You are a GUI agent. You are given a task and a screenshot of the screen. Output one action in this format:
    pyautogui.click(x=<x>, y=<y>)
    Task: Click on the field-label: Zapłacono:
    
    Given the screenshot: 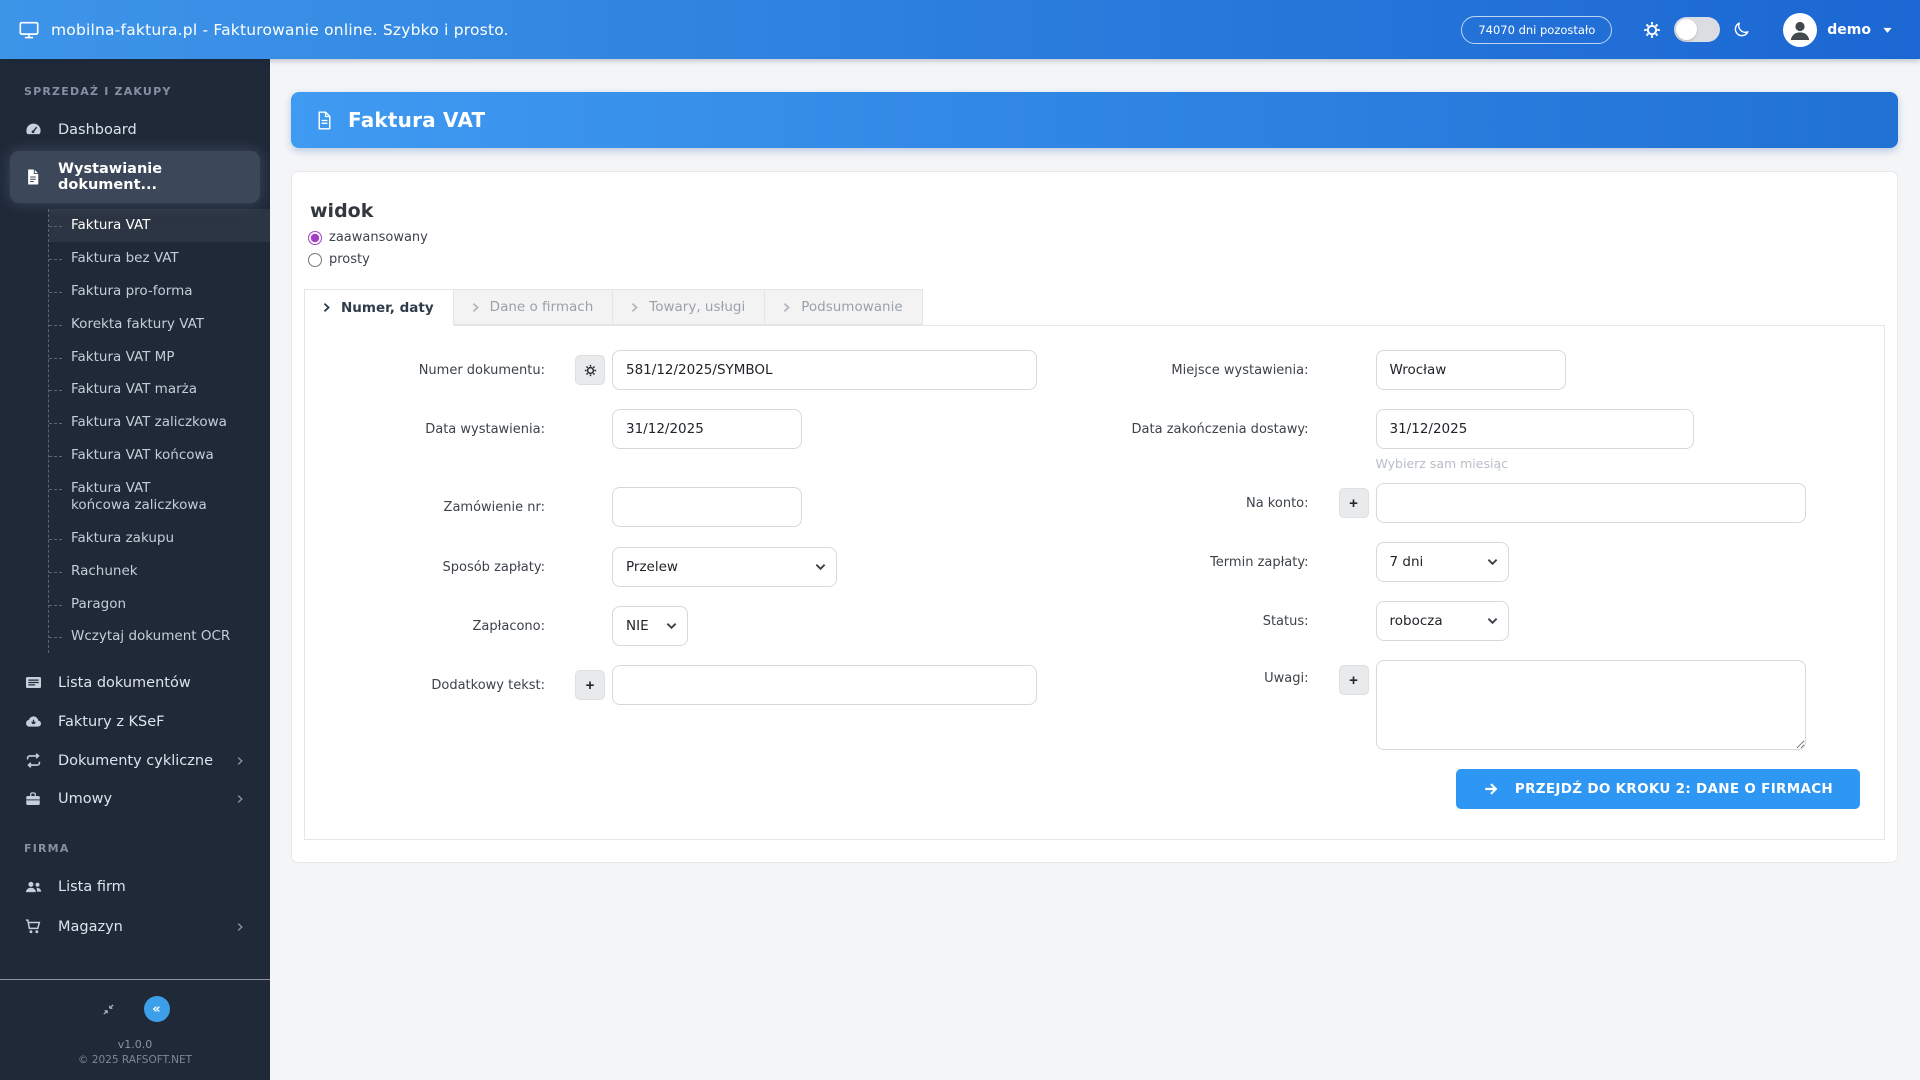 What is the action you would take?
    pyautogui.click(x=508, y=626)
    